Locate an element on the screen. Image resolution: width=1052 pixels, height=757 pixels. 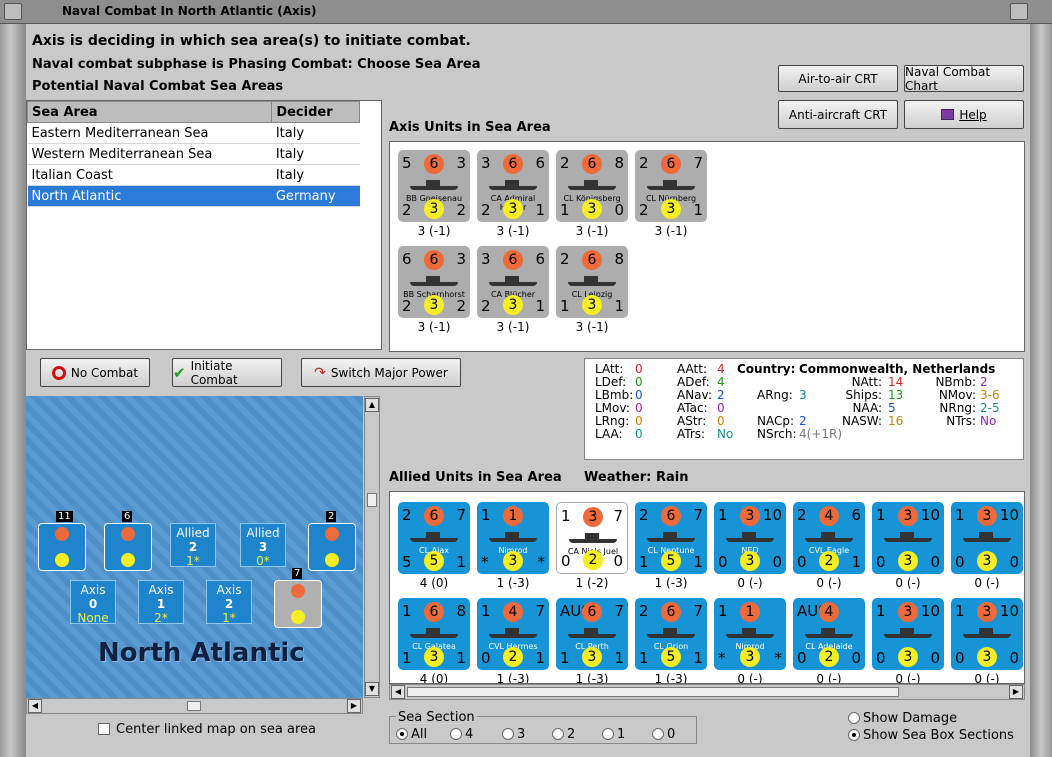
show-damage-option: Show Damage is located at coordinates (902, 718).